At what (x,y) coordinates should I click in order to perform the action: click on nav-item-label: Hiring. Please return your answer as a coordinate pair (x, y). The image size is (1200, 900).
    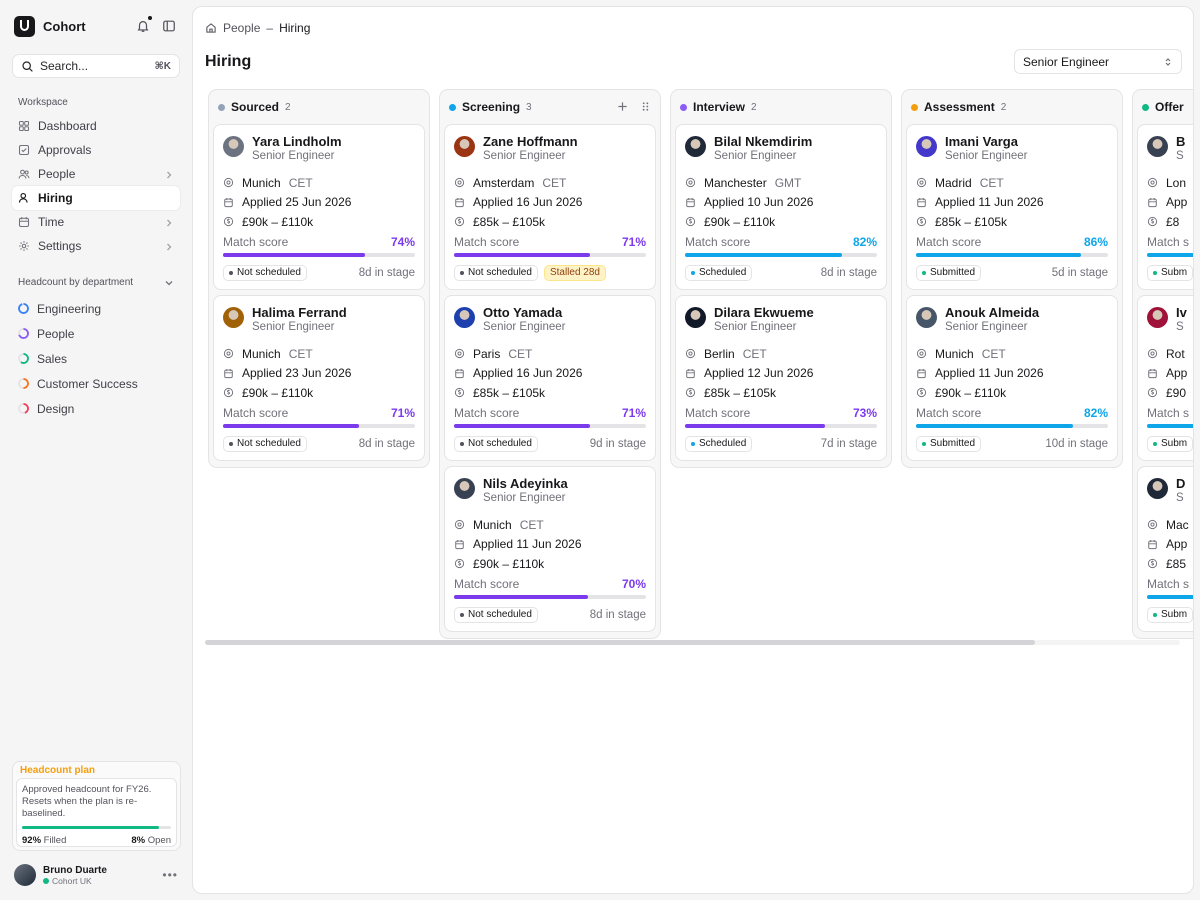
    Looking at the image, I should click on (55, 198).